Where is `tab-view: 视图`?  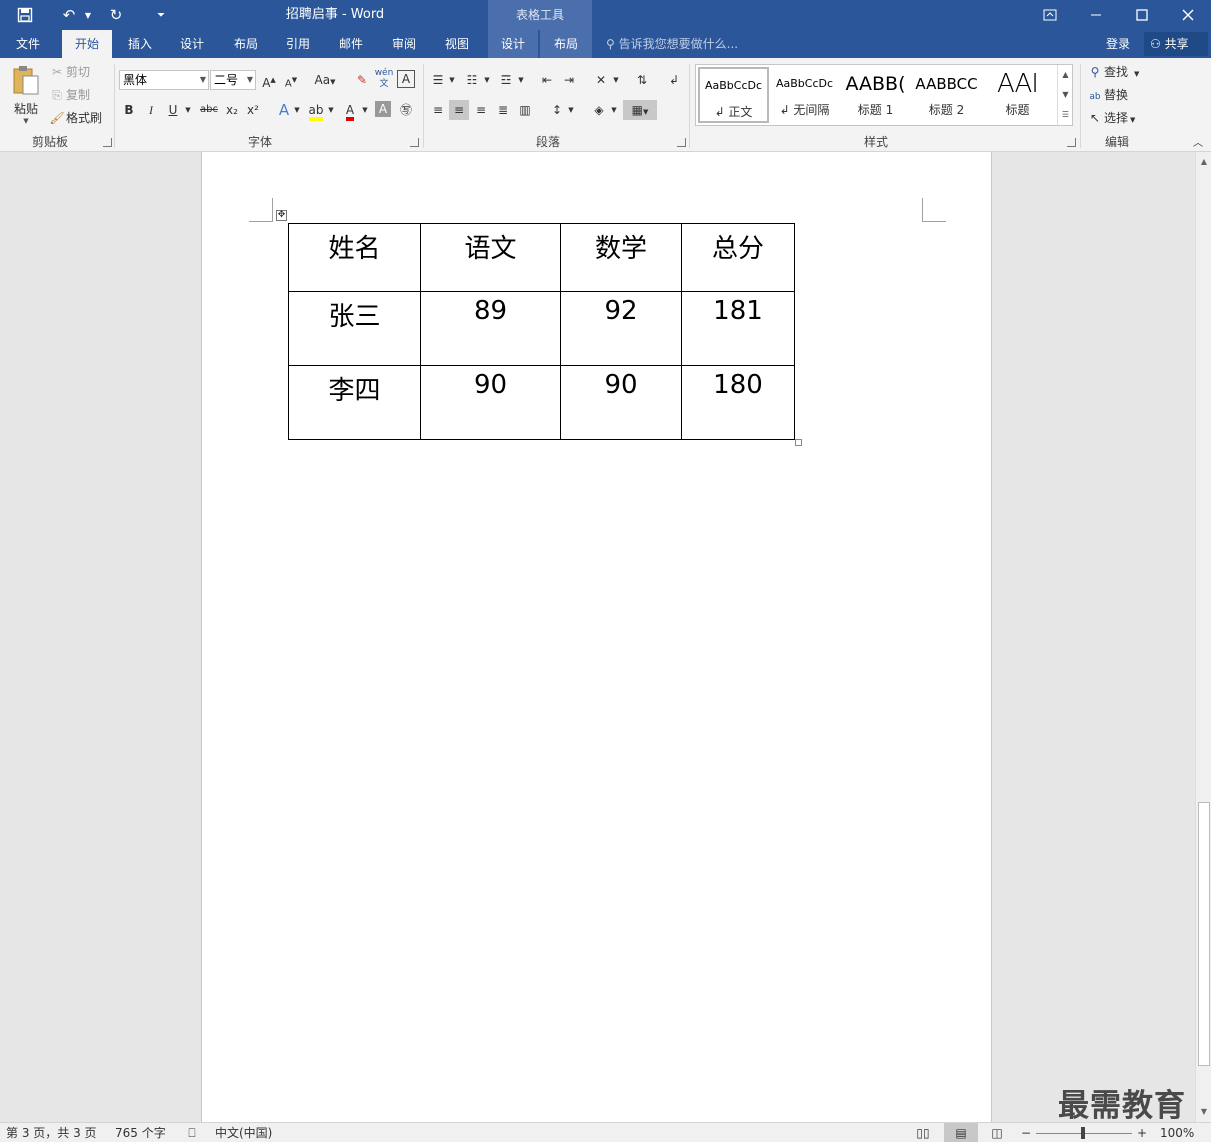
tab-view: 视图 is located at coordinates (457, 44).